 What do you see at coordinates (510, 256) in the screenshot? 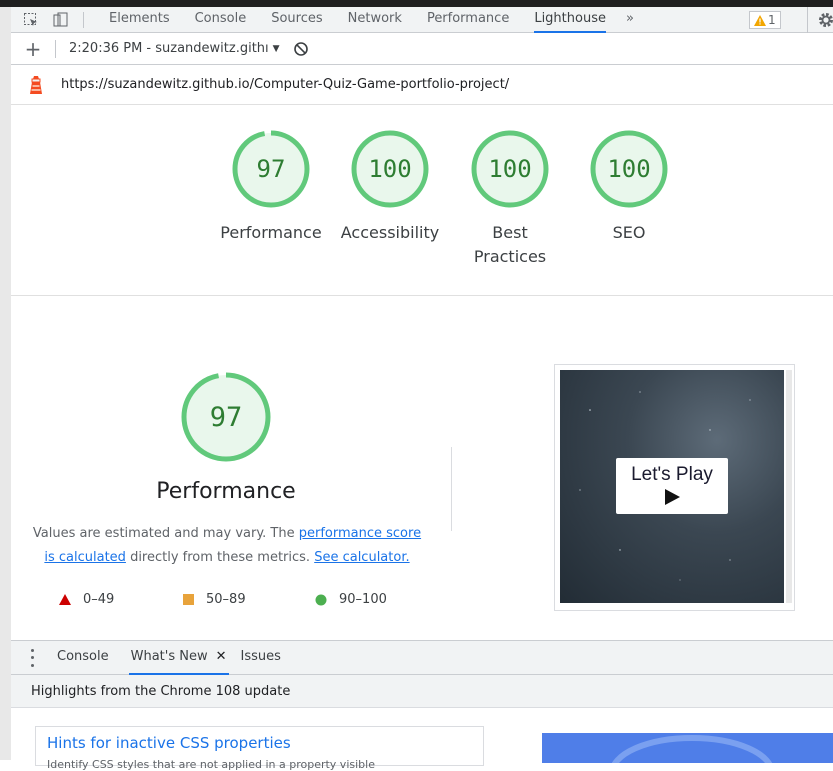
I see `gauge-label-line: Practices` at bounding box center [510, 256].